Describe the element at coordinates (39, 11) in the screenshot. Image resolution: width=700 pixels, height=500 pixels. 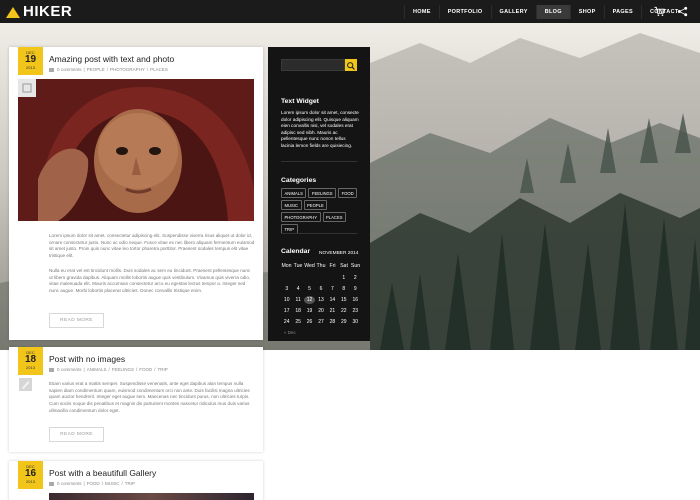
I see `site-logo: HIKER` at that location.